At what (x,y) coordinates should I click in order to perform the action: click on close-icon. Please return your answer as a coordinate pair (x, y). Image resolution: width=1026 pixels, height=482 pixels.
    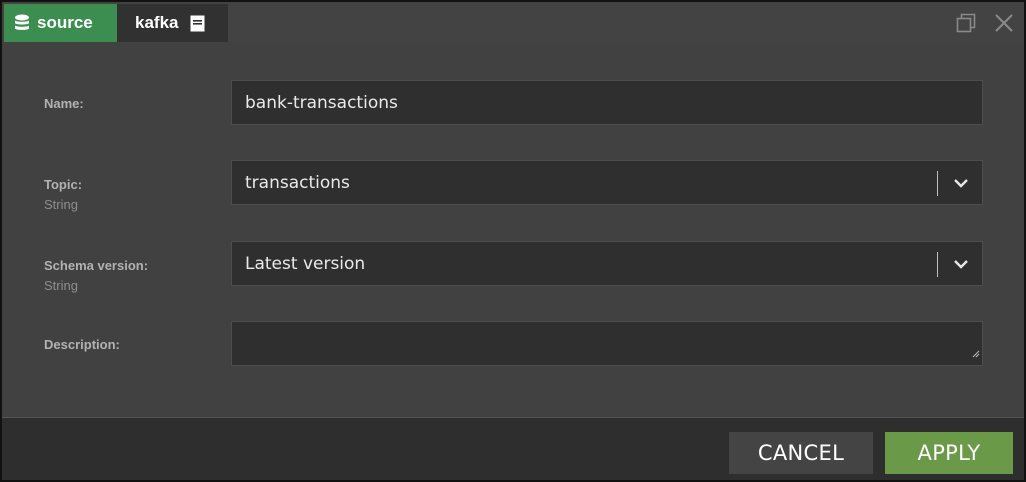
    Looking at the image, I should click on (1004, 23).